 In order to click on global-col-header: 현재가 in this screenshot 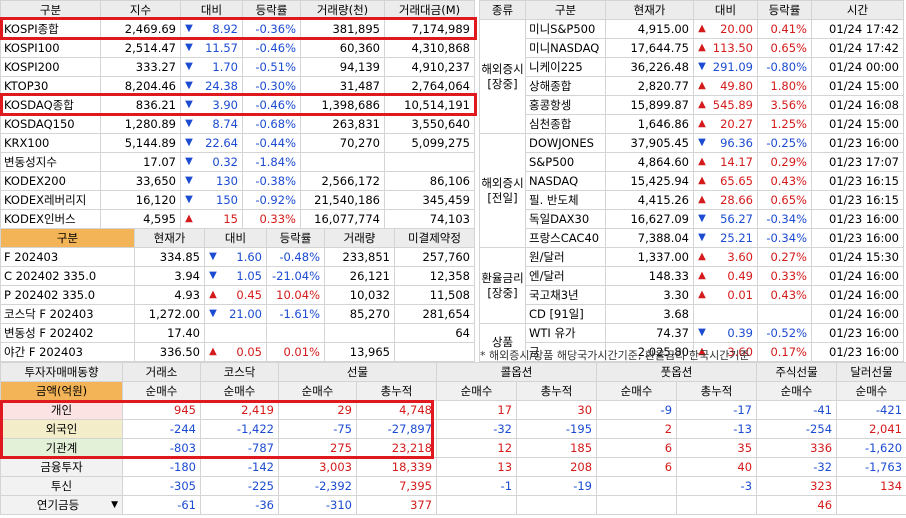, I will do `click(649, 10)`.